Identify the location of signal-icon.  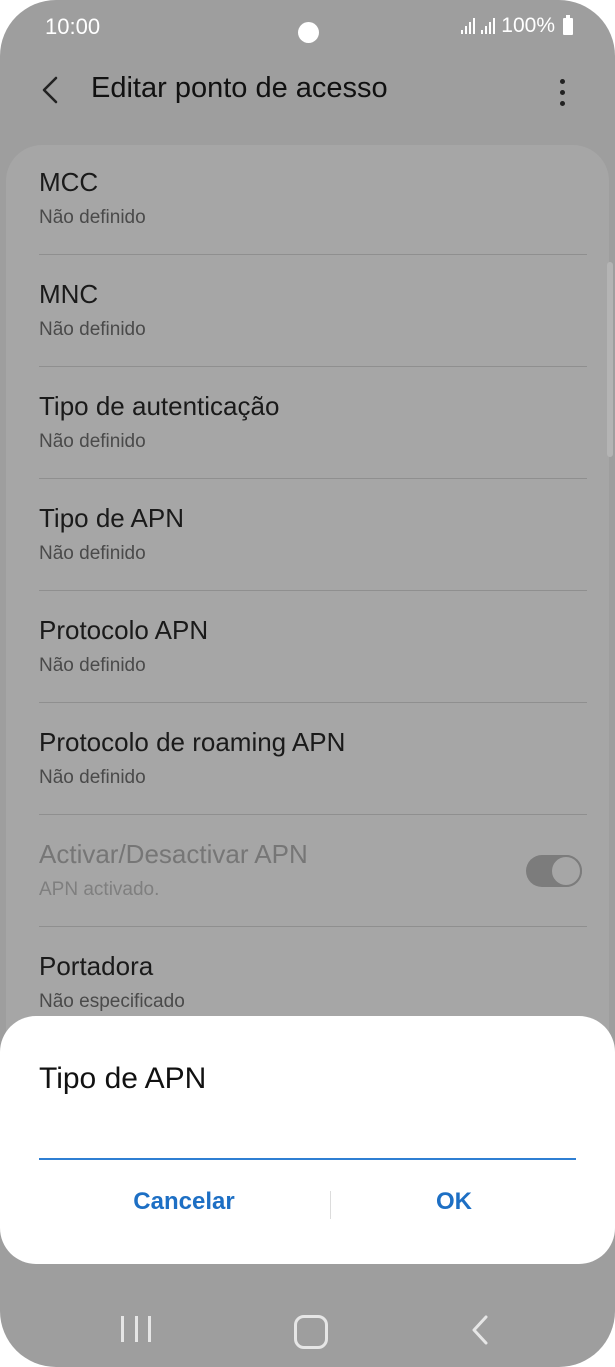
(468, 26).